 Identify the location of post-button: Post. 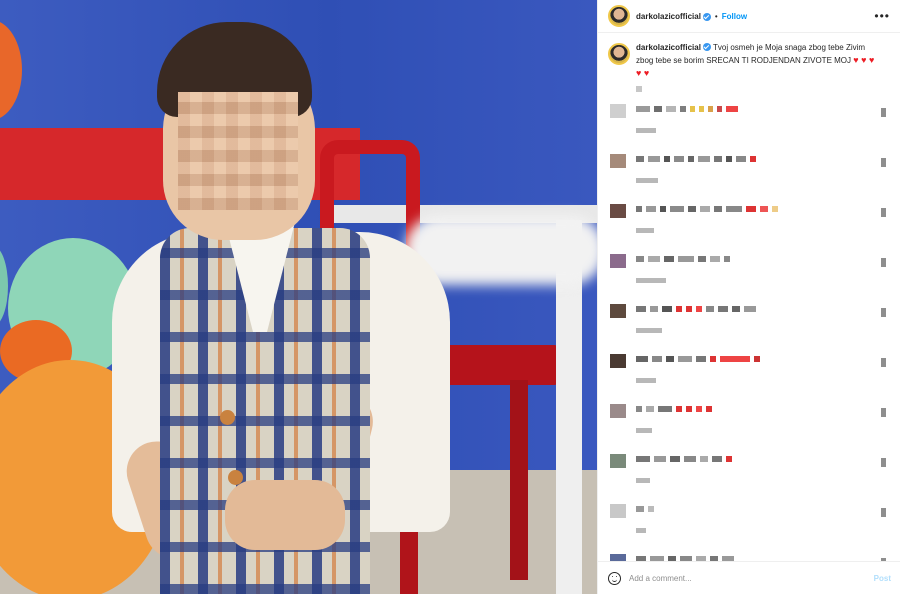
(882, 578).